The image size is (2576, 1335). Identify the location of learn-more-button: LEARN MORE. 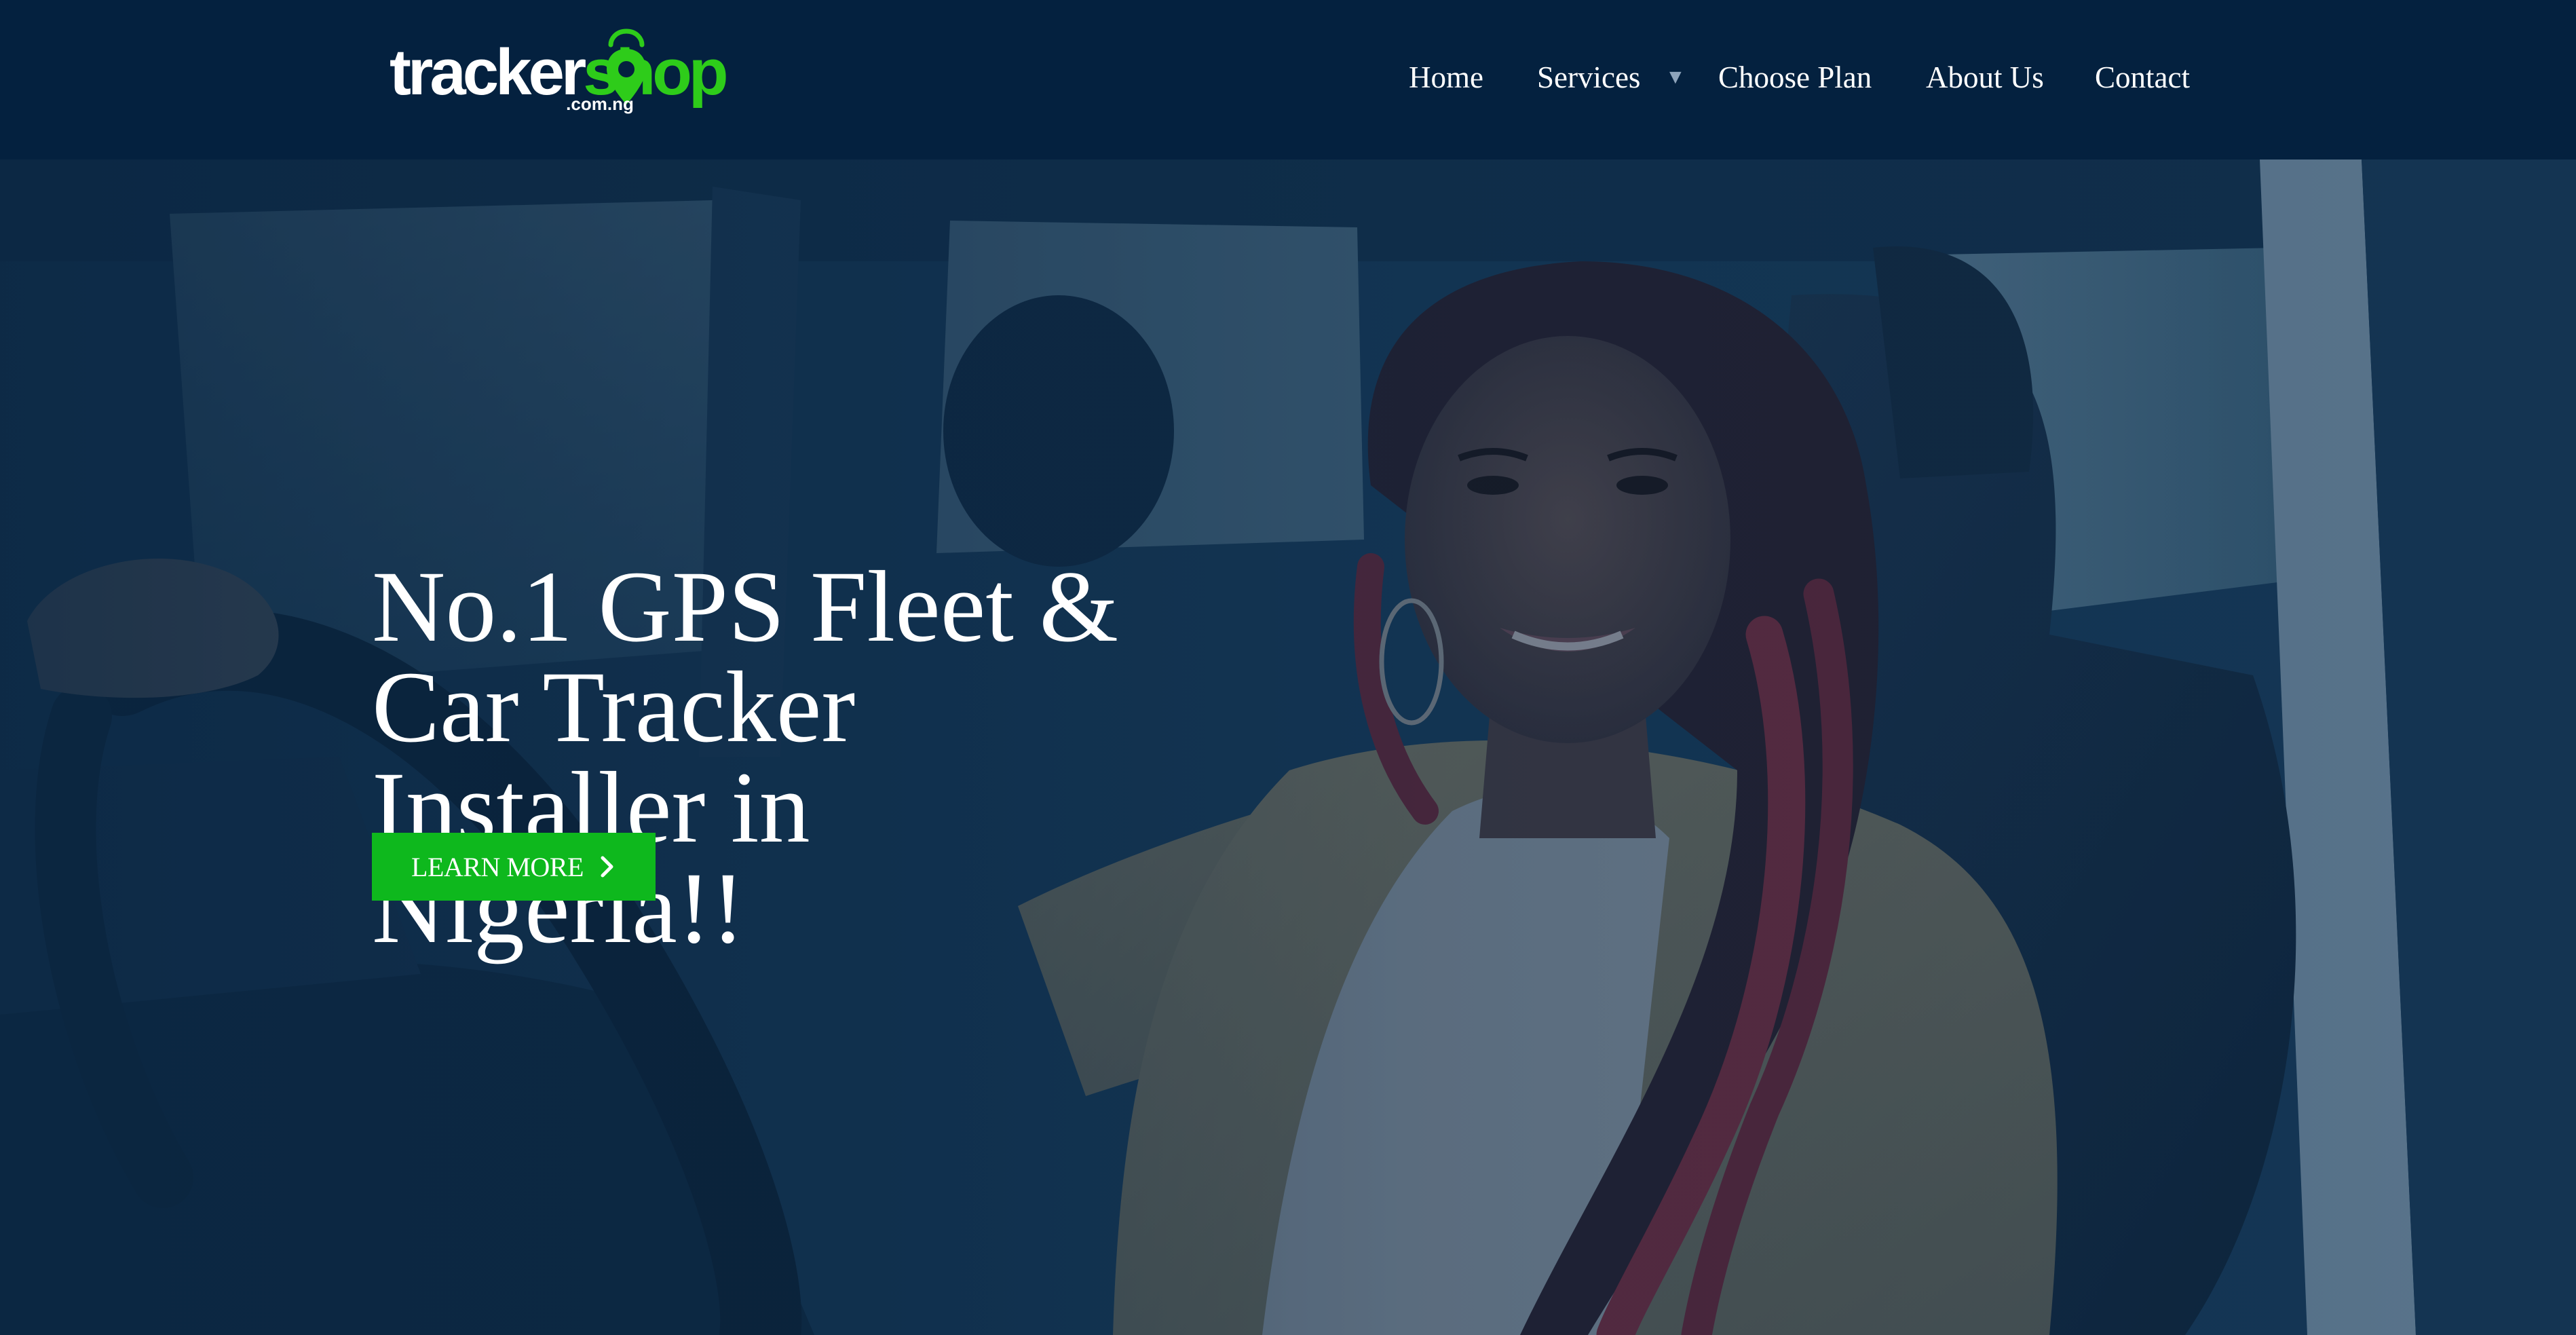
(514, 867).